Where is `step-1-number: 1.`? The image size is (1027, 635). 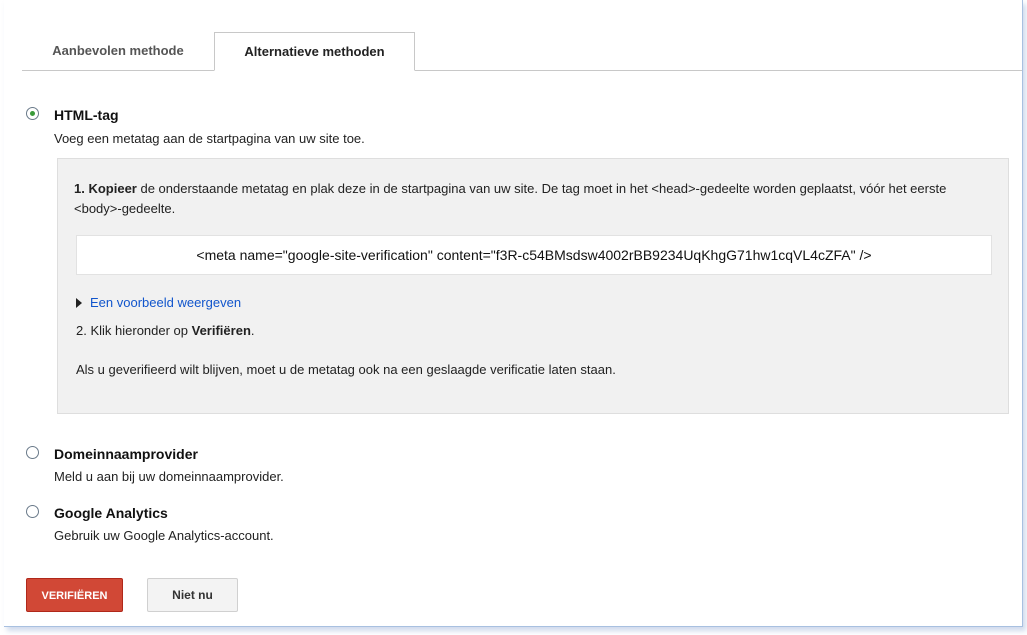
step-1-number: 1. is located at coordinates (79, 188).